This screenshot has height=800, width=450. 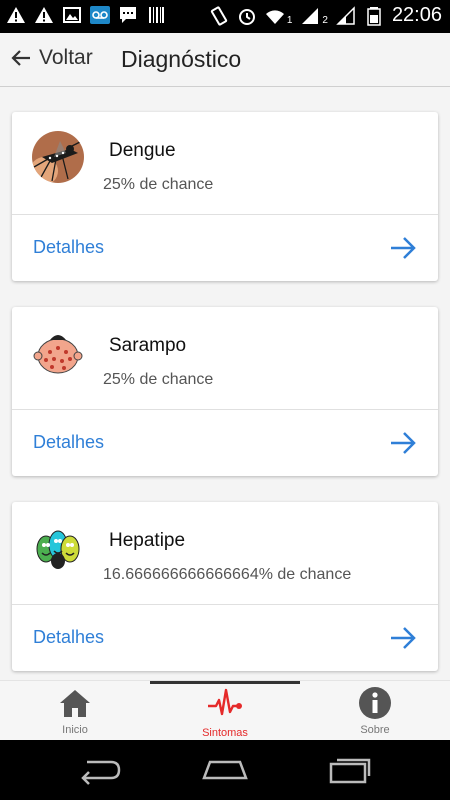 I want to click on page-title: Diagnóstico, so click(x=181, y=59).